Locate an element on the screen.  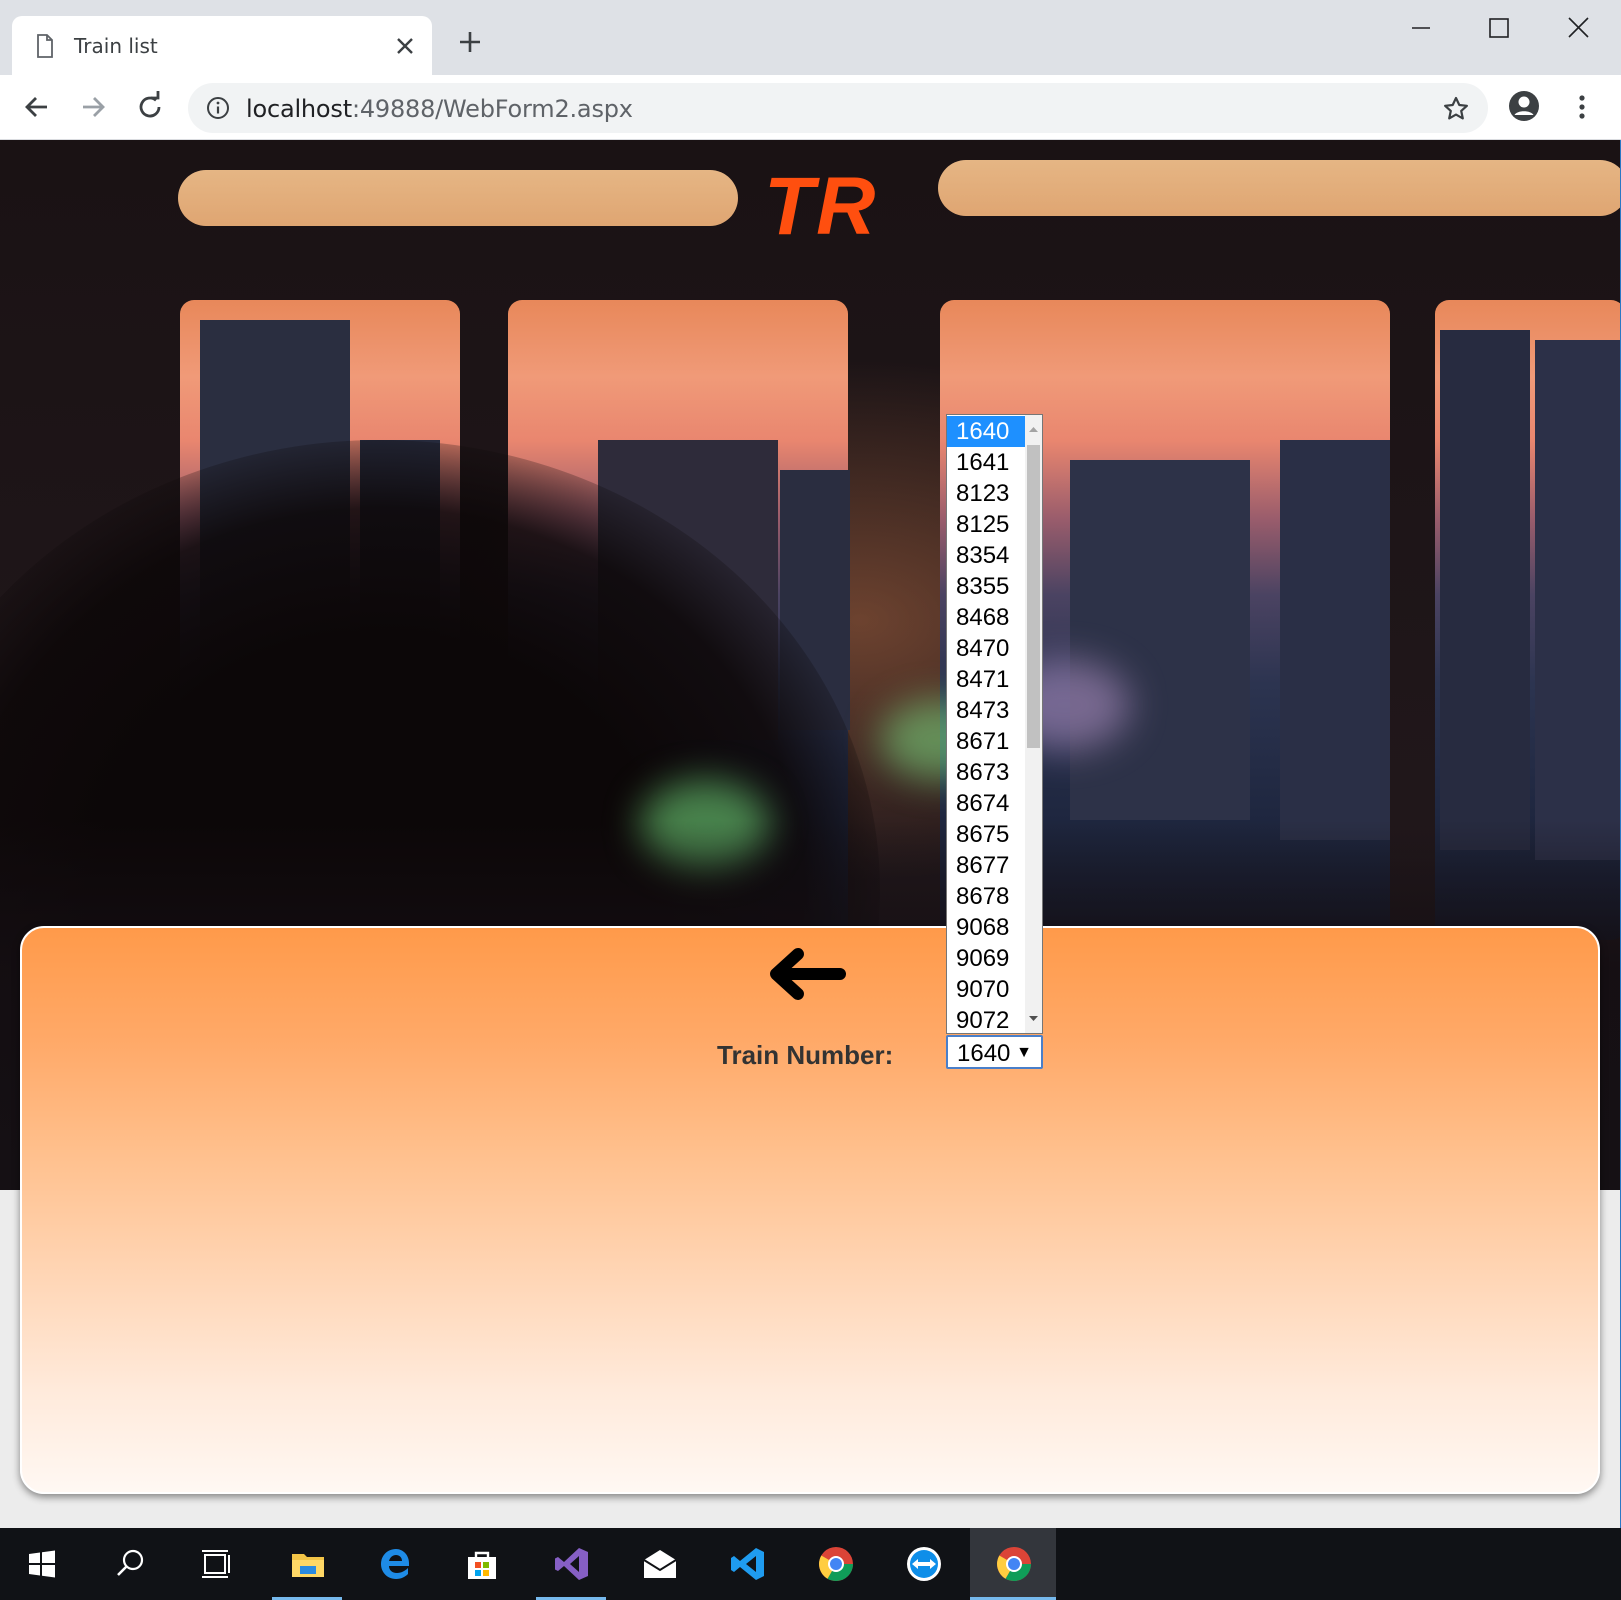
search-button is located at coordinates (129, 1564).